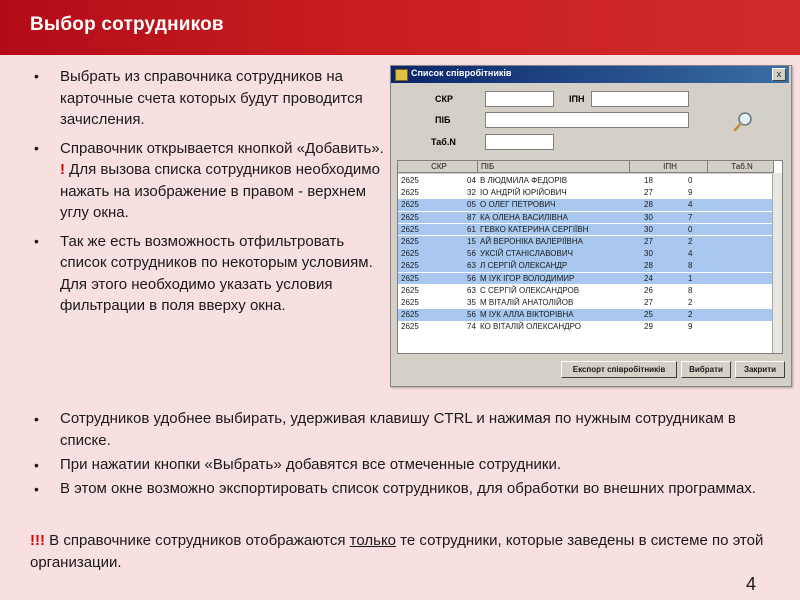 This screenshot has height=600, width=800. I want to click on table-cell: С СЕРГІЙ ОЛЕКСАНДРОВ, so click(530, 290).